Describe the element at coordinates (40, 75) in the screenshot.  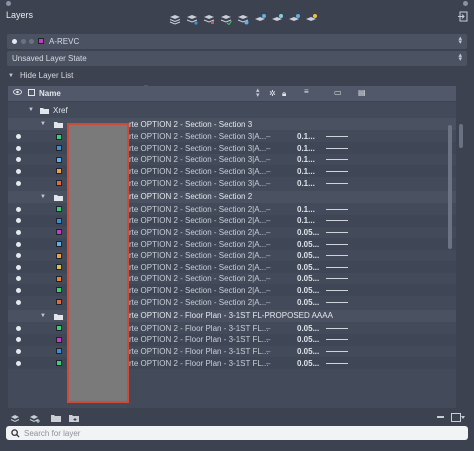
I see `hide-layer-list-toggle: ▼ Hide Layer List` at that location.